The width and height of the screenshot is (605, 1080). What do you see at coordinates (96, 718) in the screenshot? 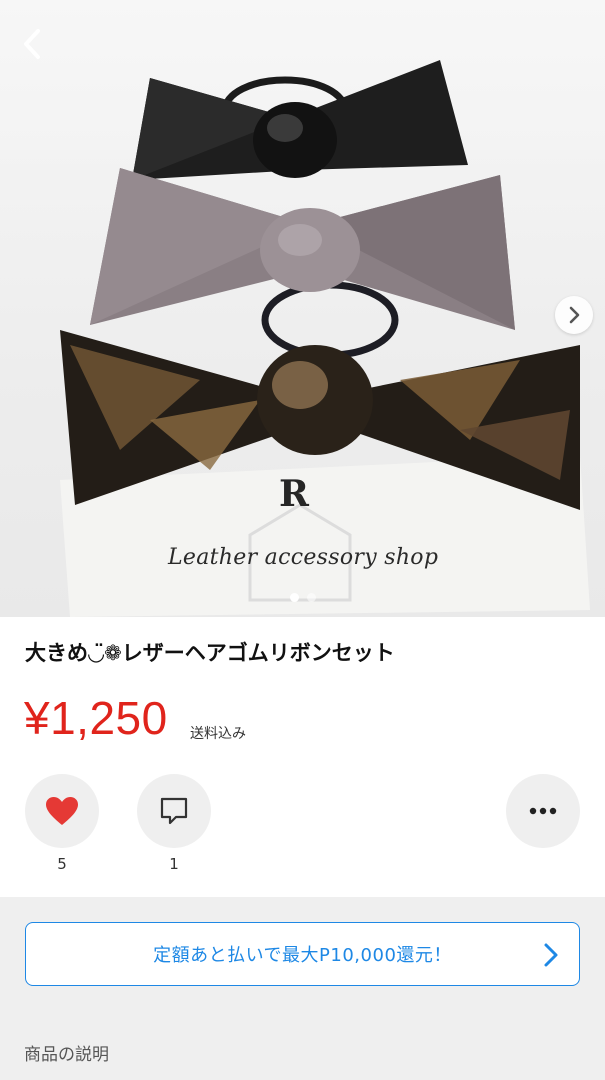
I see `product-price: ¥1,250` at bounding box center [96, 718].